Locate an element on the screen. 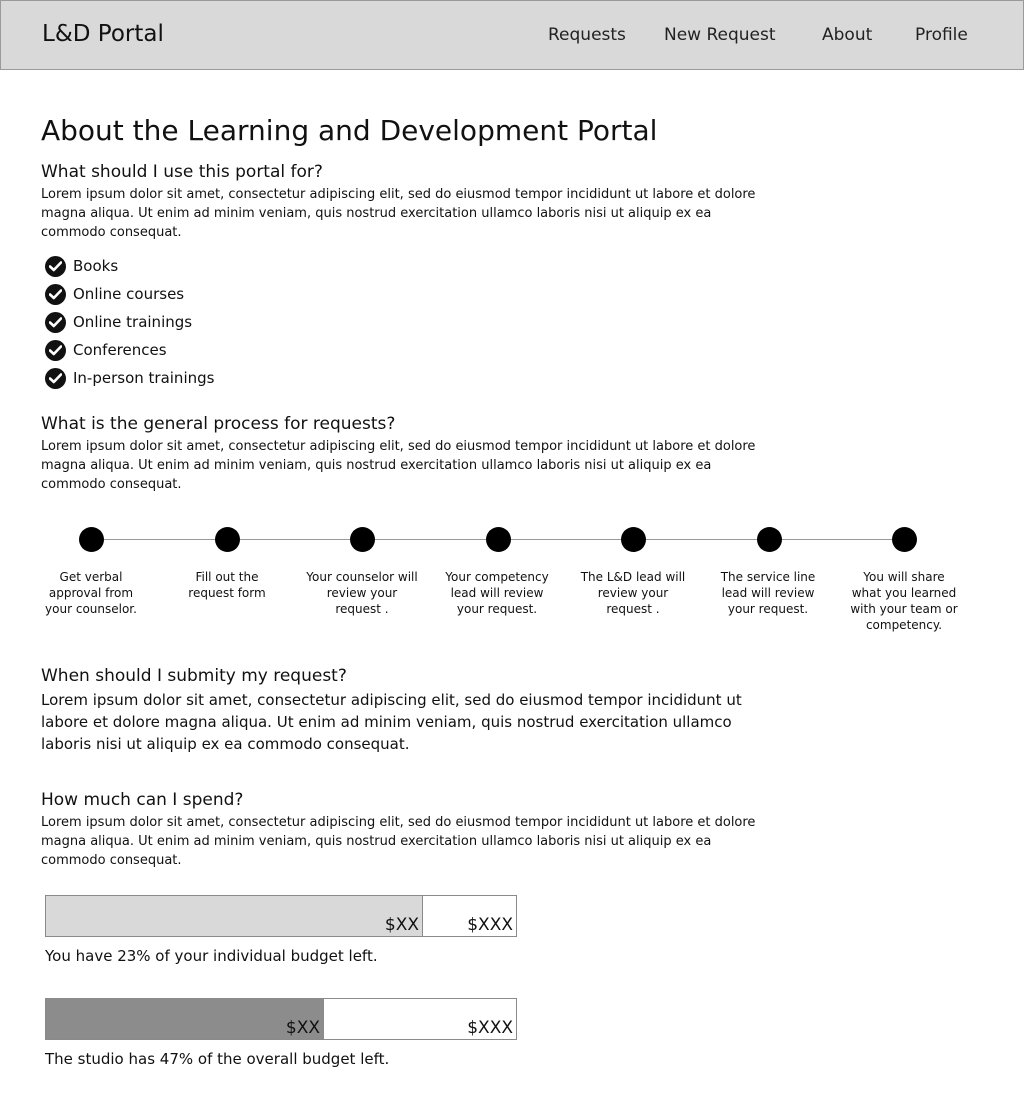  individual-budget-bar: $XX $XXX is located at coordinates (281, 916).